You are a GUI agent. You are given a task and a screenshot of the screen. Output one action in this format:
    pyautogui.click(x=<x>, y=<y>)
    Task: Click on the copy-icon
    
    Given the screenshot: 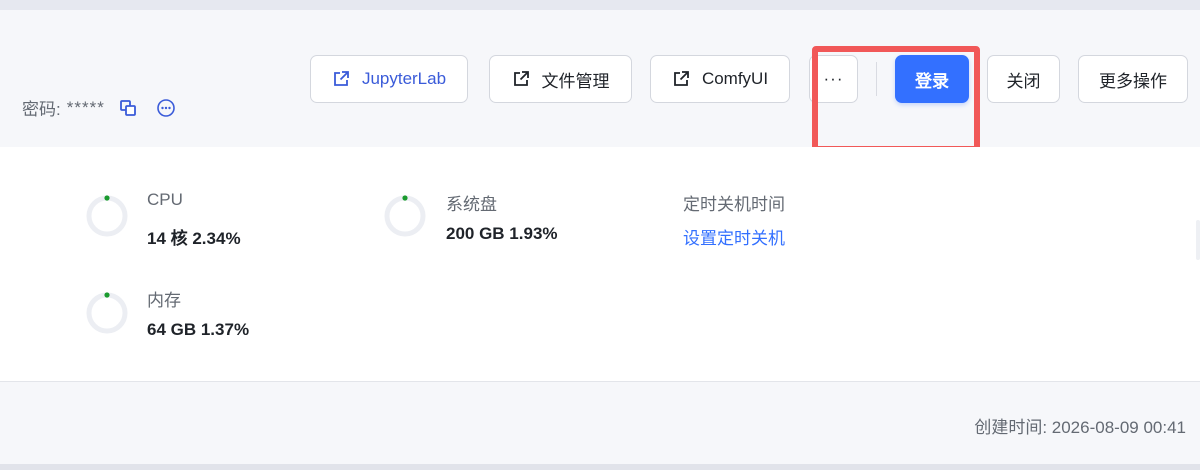 What is the action you would take?
    pyautogui.click(x=128, y=108)
    